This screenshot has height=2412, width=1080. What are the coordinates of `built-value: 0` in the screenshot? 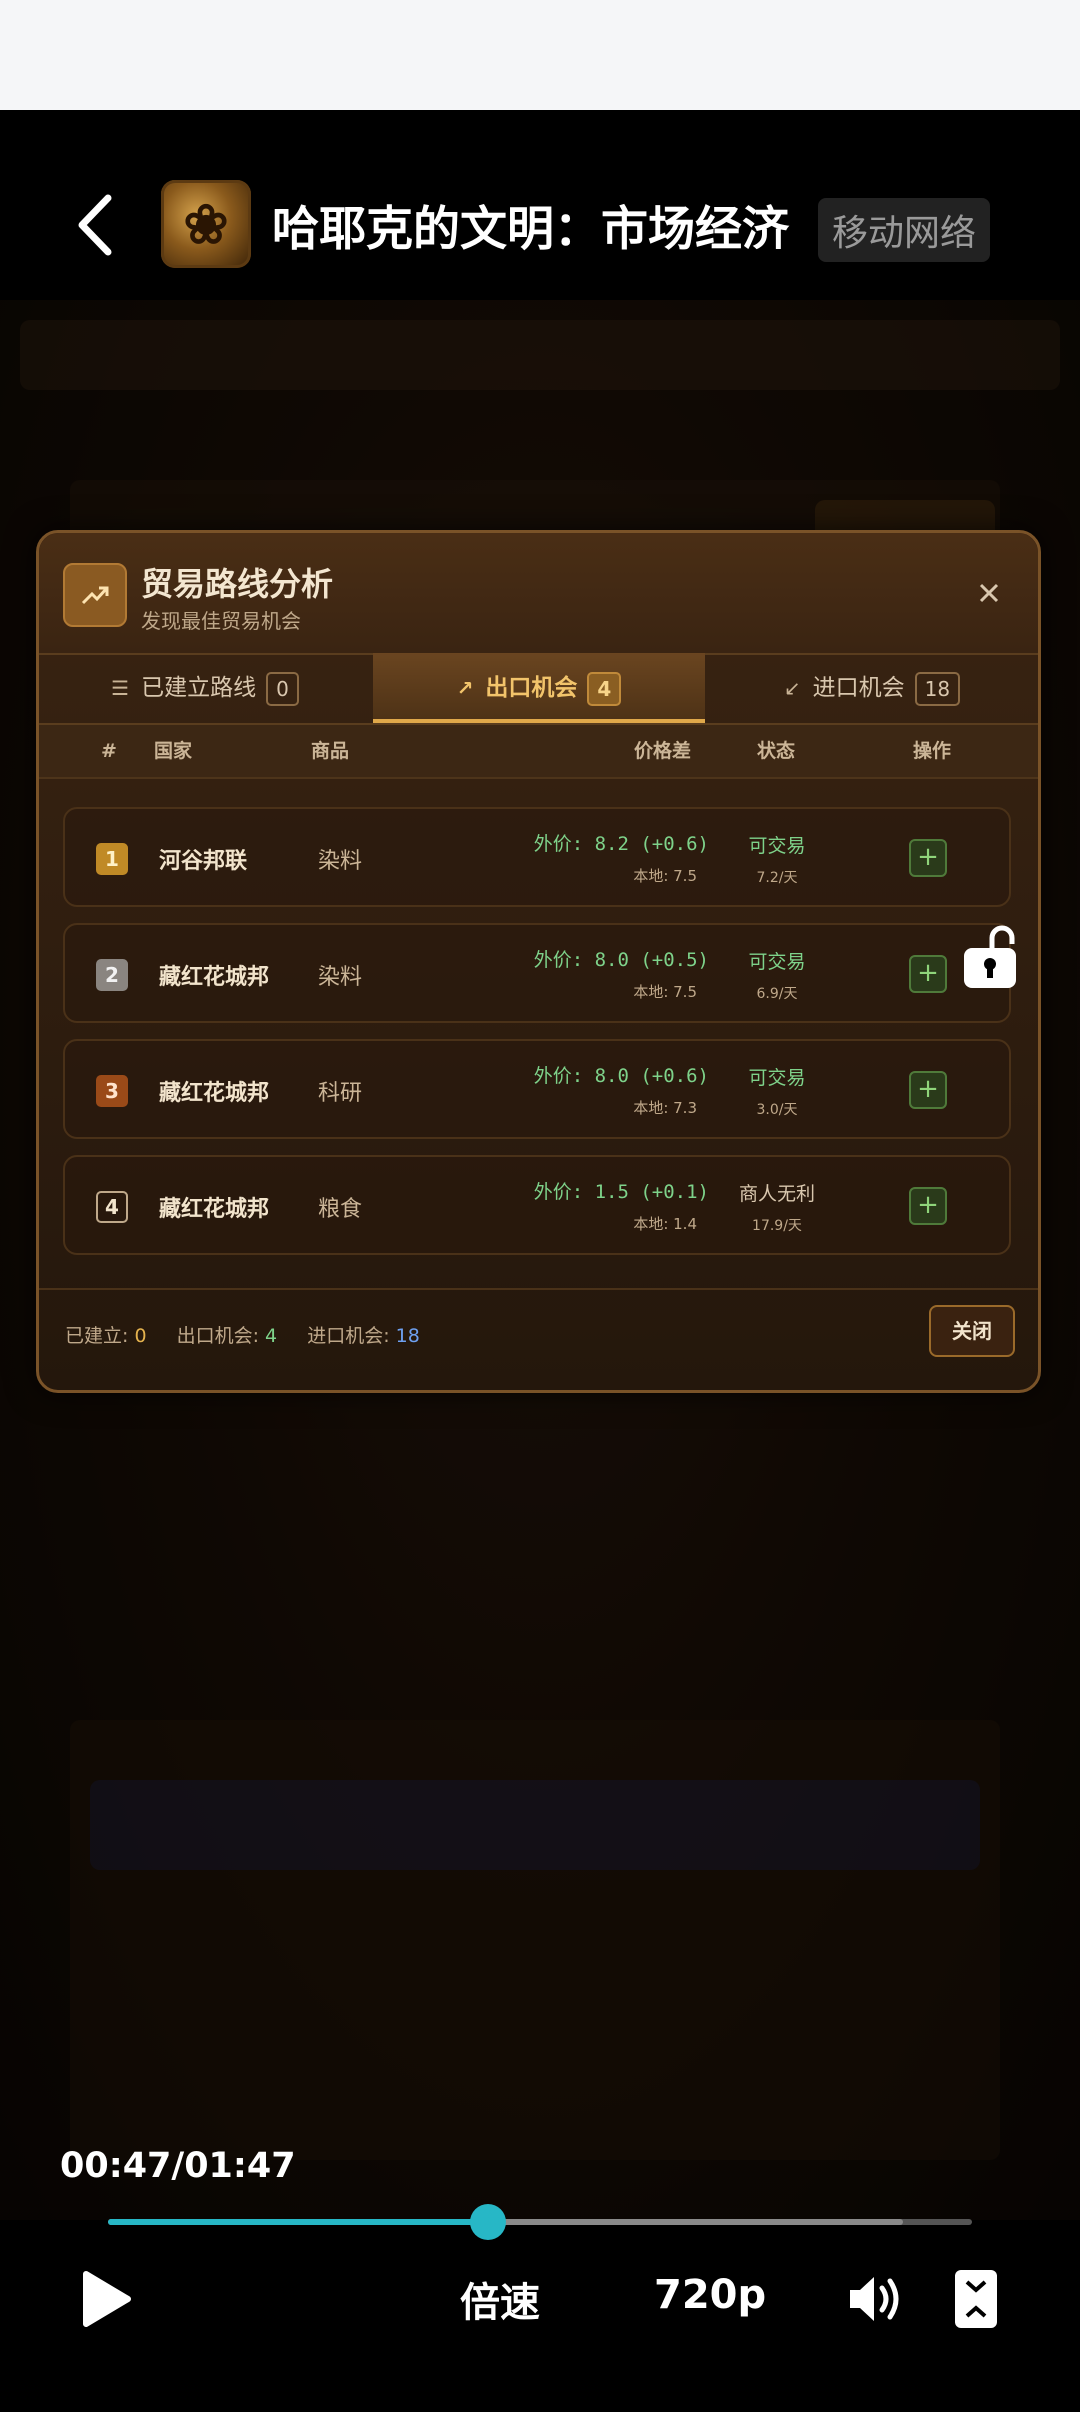 It's located at (140, 1336).